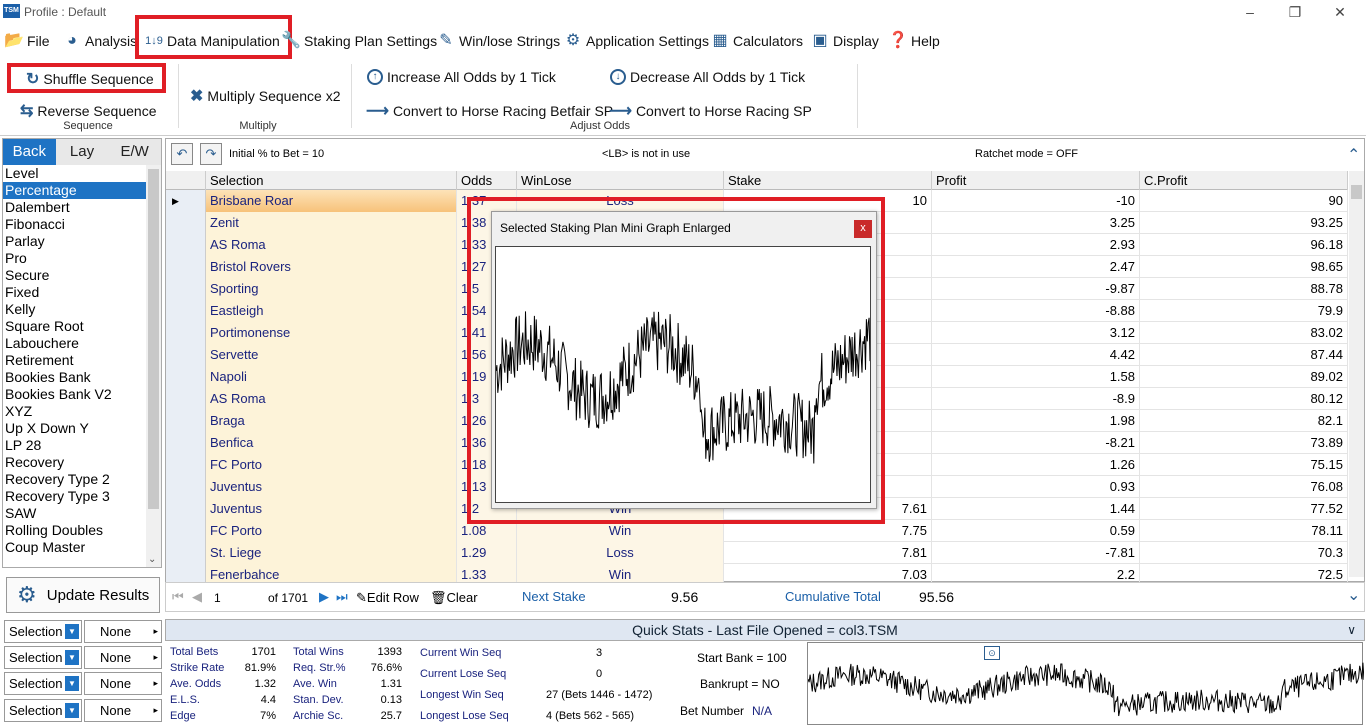 This screenshot has height=726, width=1366. Describe the element at coordinates (1244, 421) in the screenshot. I see `cell-cprofit: 82.1` at that location.